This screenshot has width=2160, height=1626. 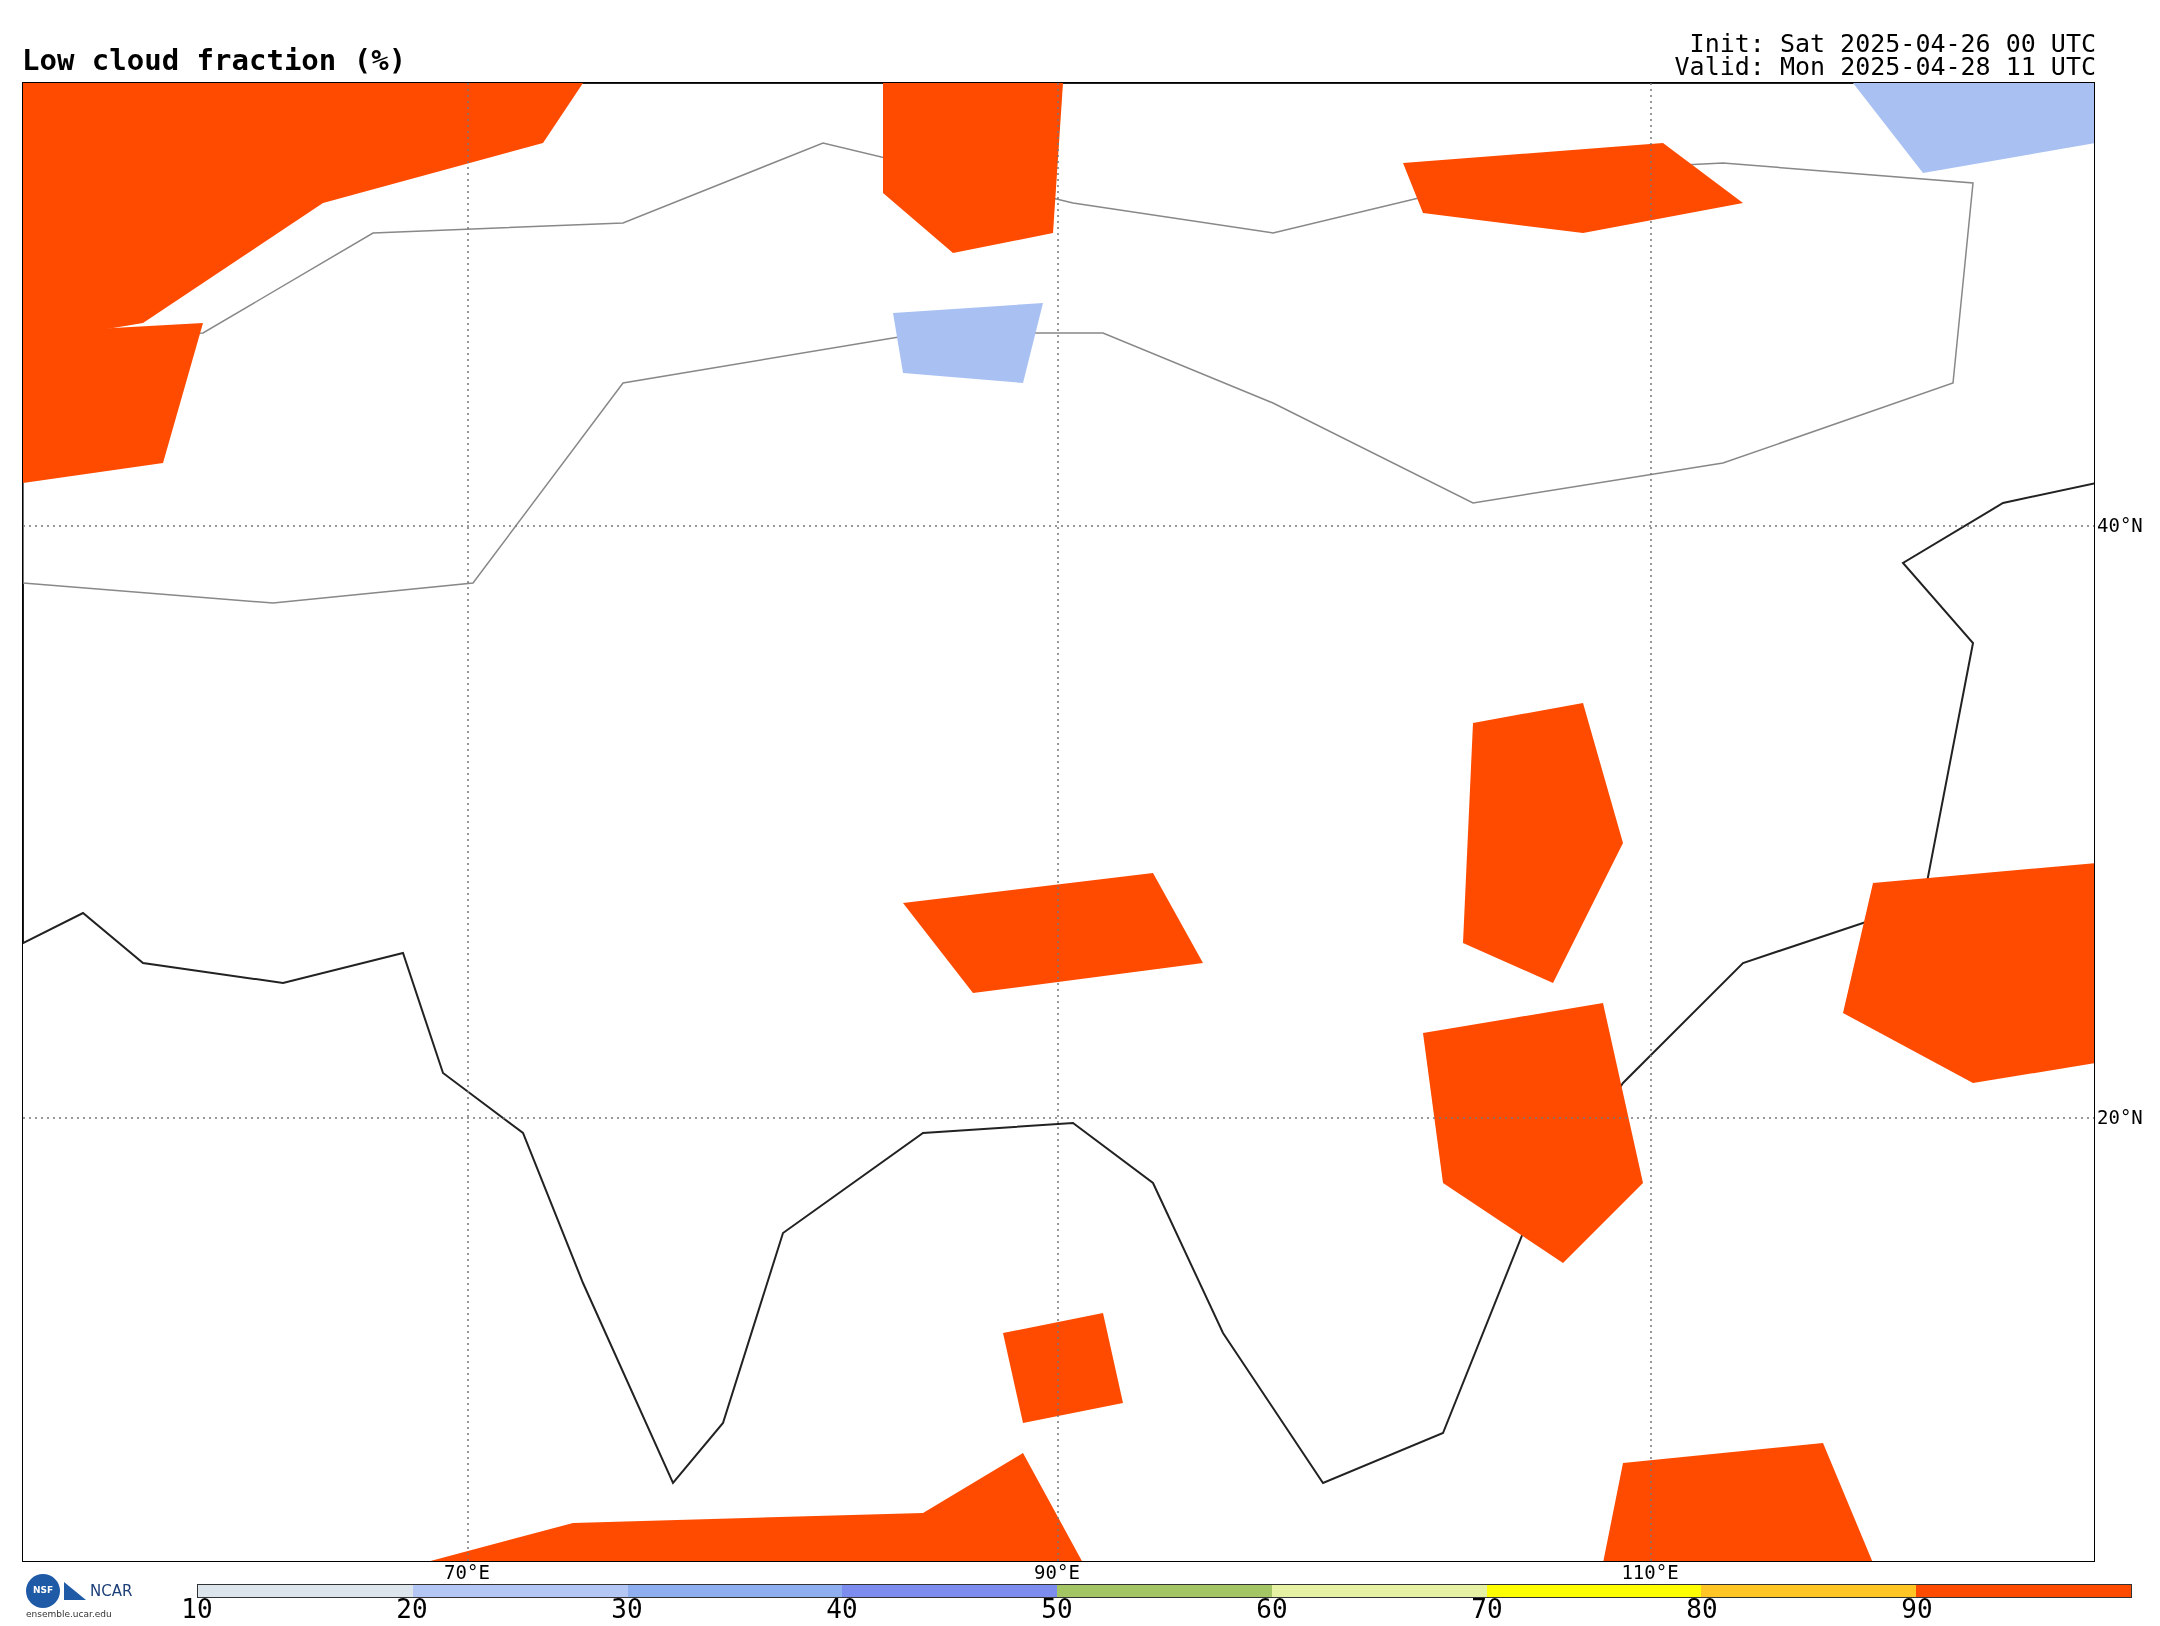 What do you see at coordinates (1892, 43) in the screenshot?
I see `init-time: Init: Sat 2025-04-26 00 UTC` at bounding box center [1892, 43].